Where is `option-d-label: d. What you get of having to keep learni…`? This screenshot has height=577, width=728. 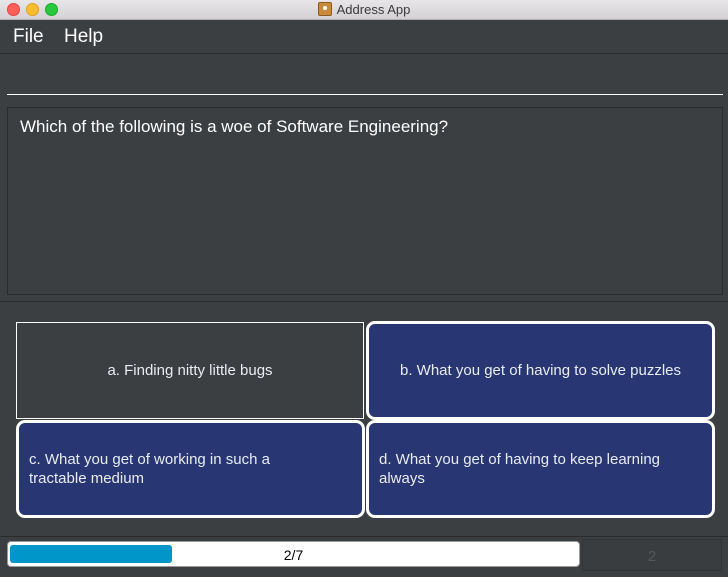 option-d-label: d. What you get of having to keep learni… is located at coordinates (520, 469).